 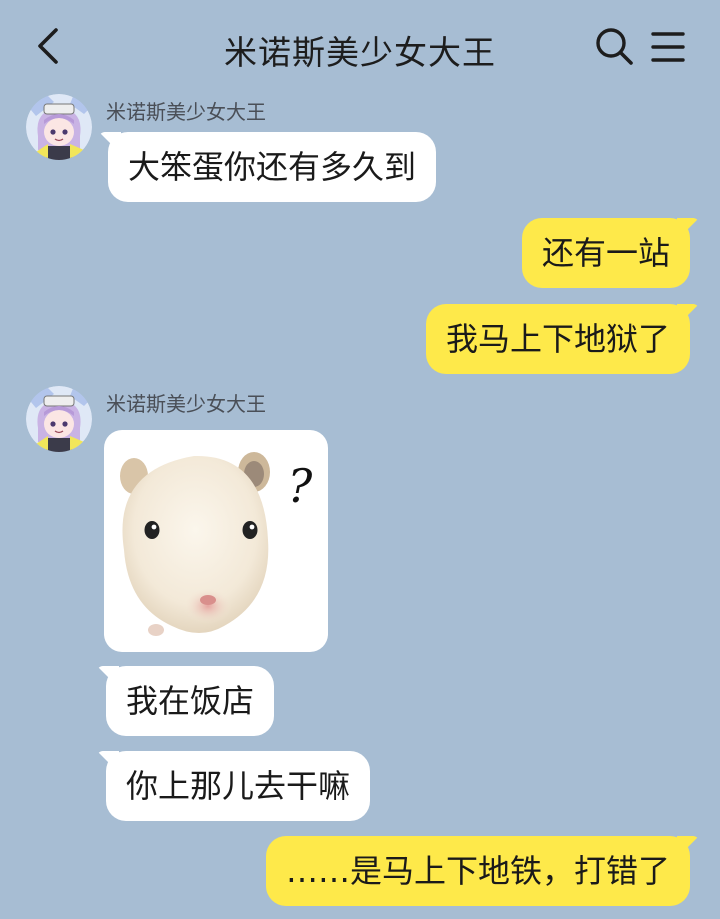 What do you see at coordinates (300, 486) in the screenshot?
I see `question-mark: ?` at bounding box center [300, 486].